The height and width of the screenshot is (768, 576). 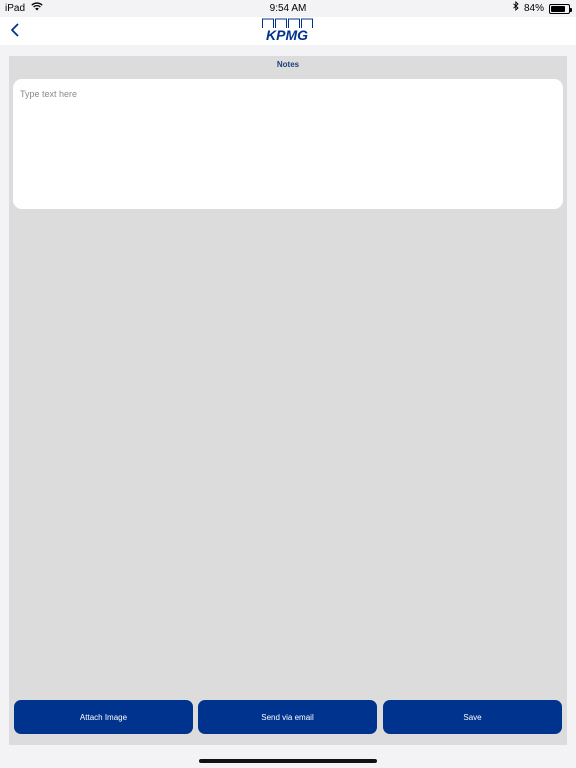 What do you see at coordinates (287, 35) in the screenshot?
I see `logo-text: KPMG` at bounding box center [287, 35].